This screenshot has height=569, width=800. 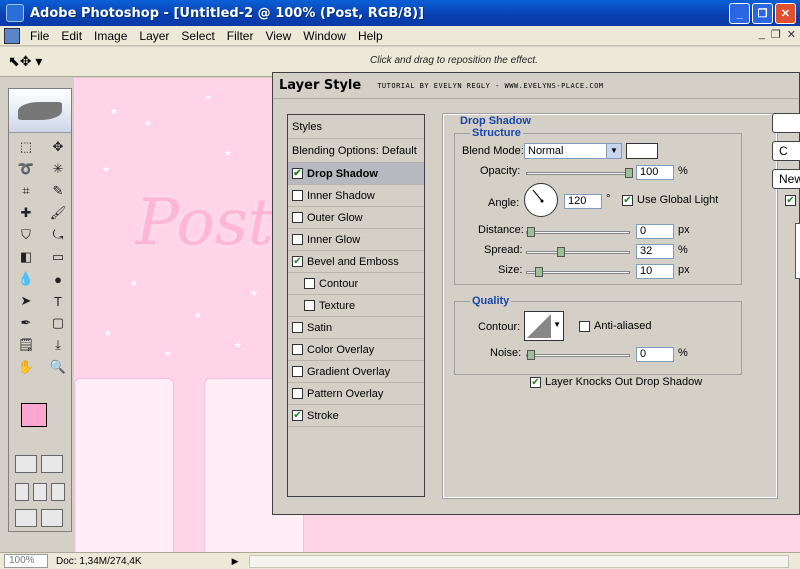 I want to click on marquee-tool-icon: ⬚, so click(x=26, y=147).